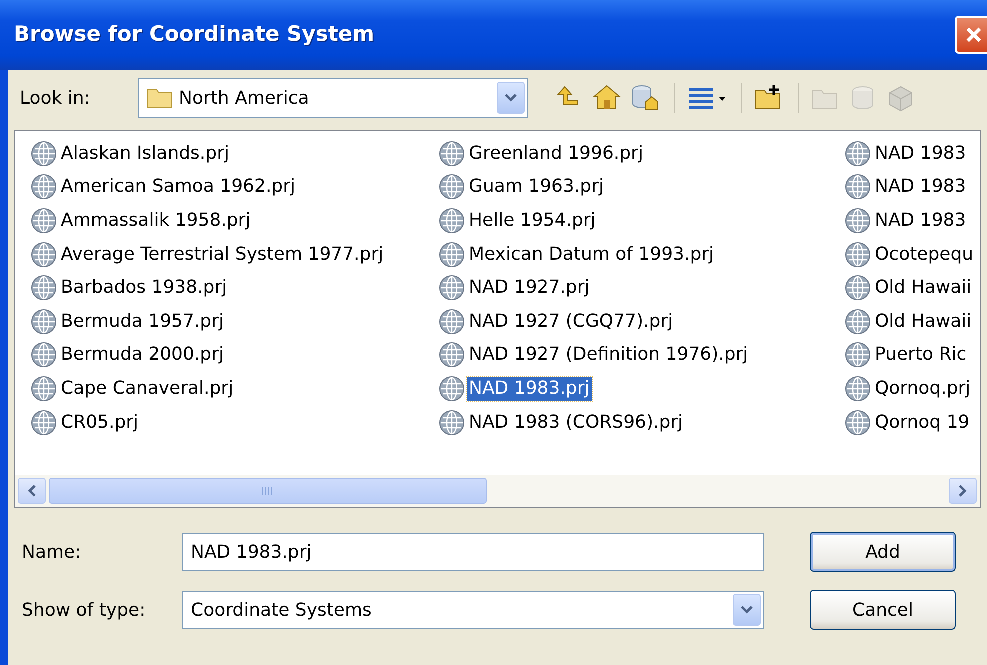  I want to click on file-item: Ammassalik 1958.prj, so click(156, 220).